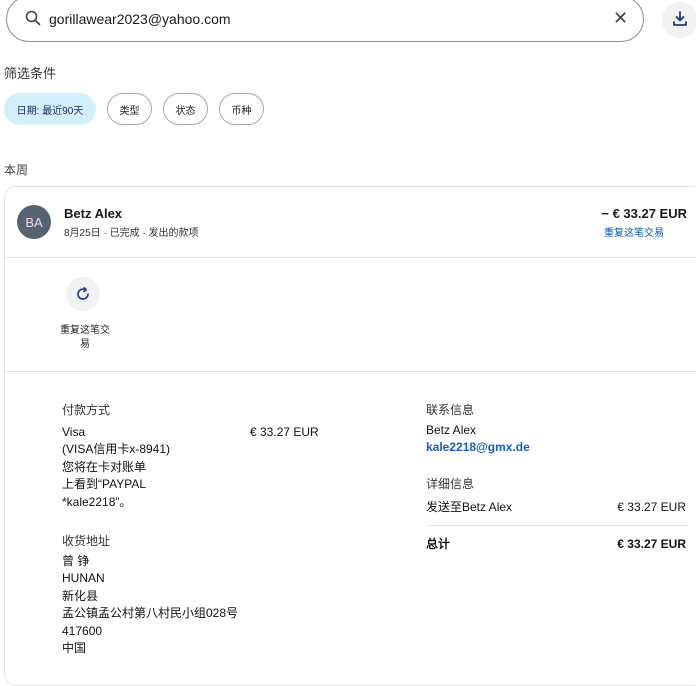 This screenshot has height=686, width=696. I want to click on payment-line: 上看到“PAYPAL, so click(104, 484).